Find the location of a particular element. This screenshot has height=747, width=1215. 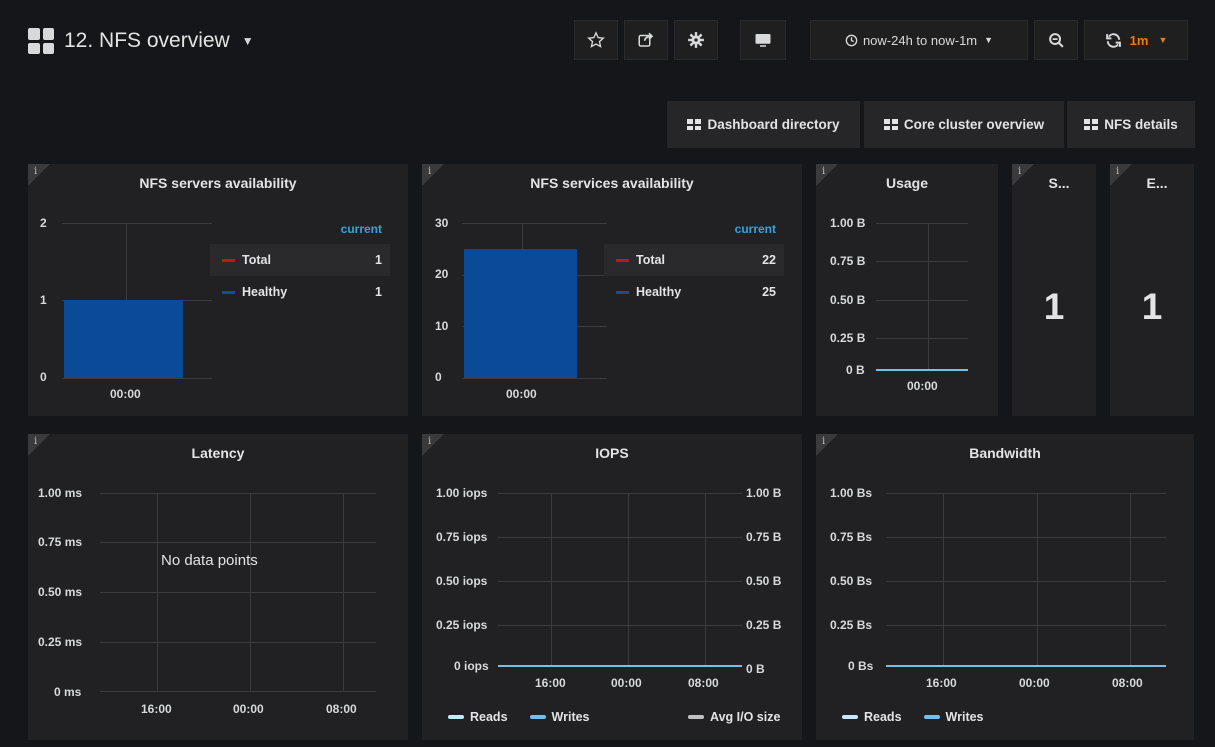

settings-button is located at coordinates (696, 40).